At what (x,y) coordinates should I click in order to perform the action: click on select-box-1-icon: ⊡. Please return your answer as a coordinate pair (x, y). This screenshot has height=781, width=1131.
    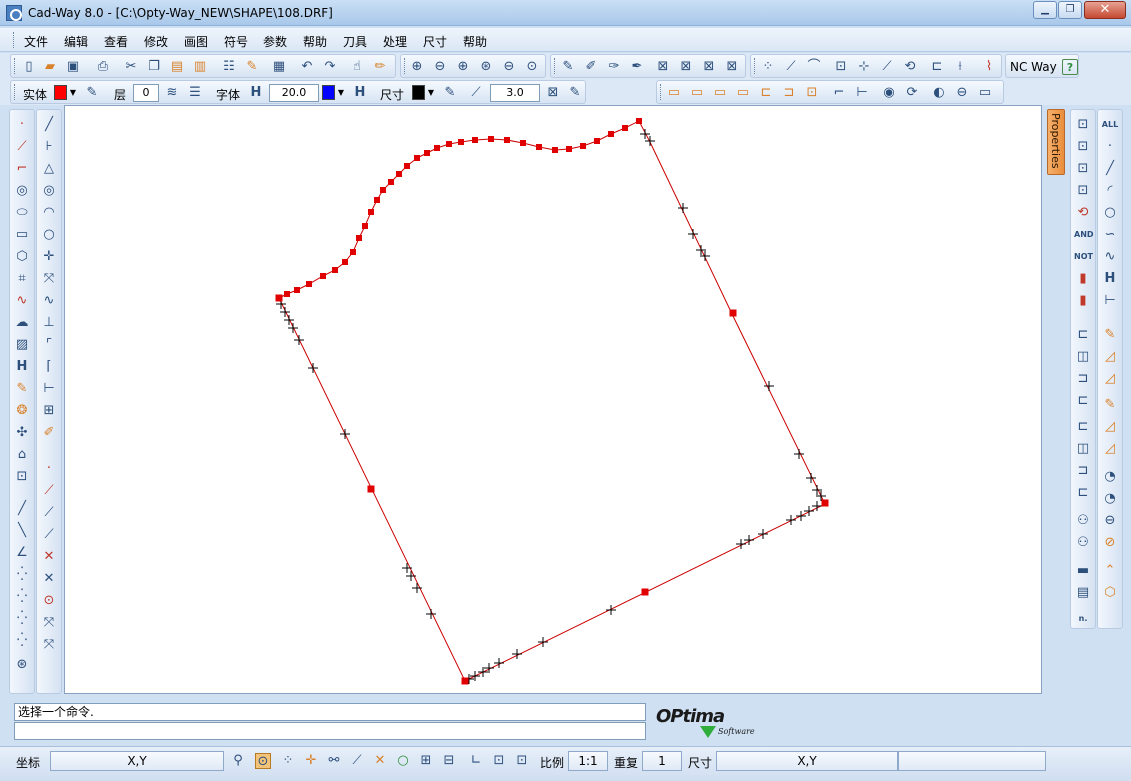
    Looking at the image, I should click on (1083, 125).